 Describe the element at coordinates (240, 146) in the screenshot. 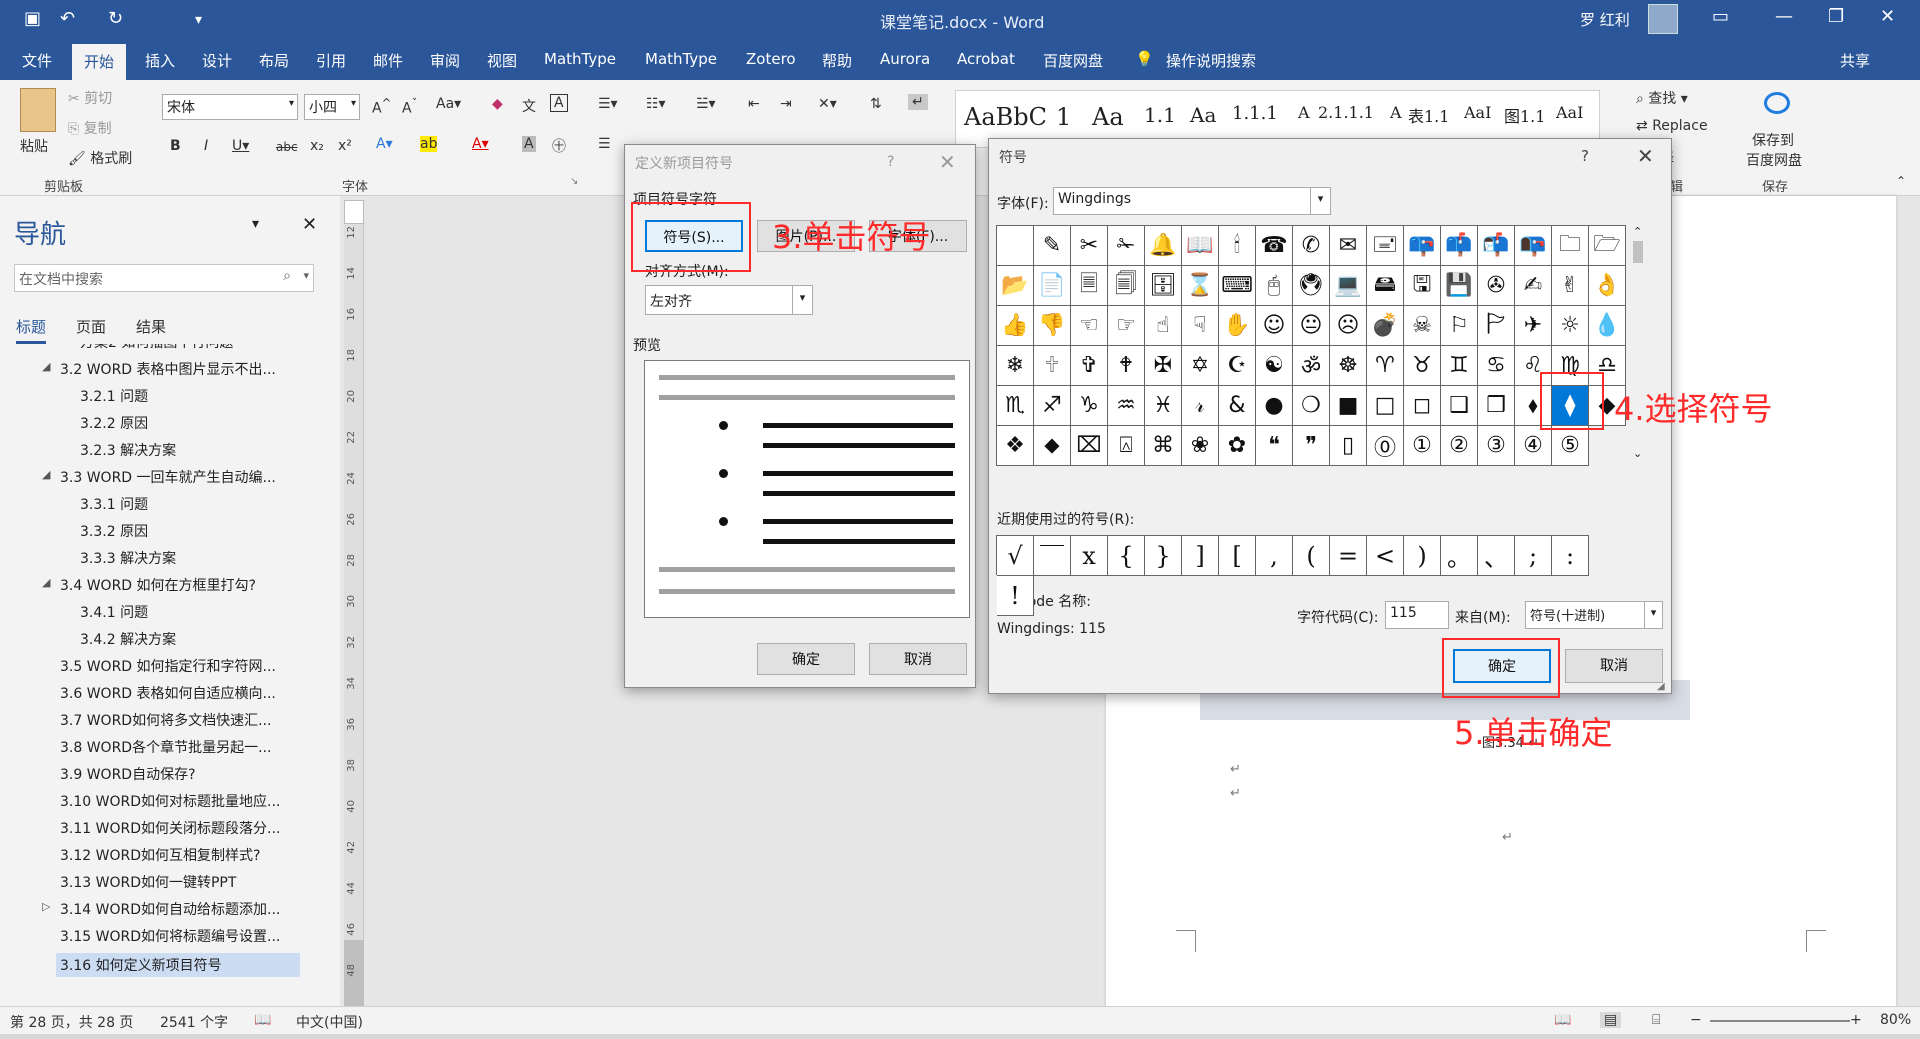

I see `underline-icon: U▾` at that location.